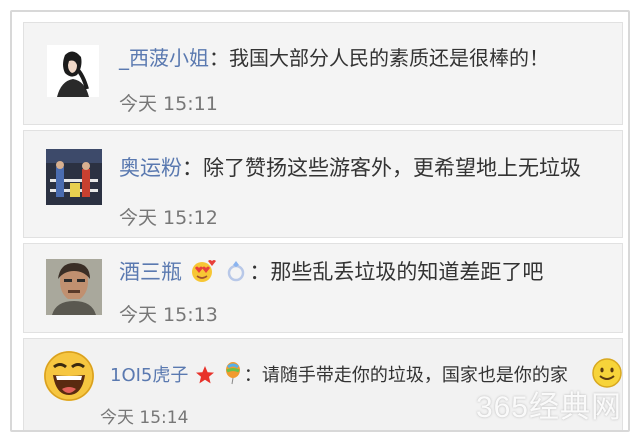 This screenshot has width=640, height=443. I want to click on comment-text: 那些乱丢垃圾的知道差距了吧, so click(407, 272).